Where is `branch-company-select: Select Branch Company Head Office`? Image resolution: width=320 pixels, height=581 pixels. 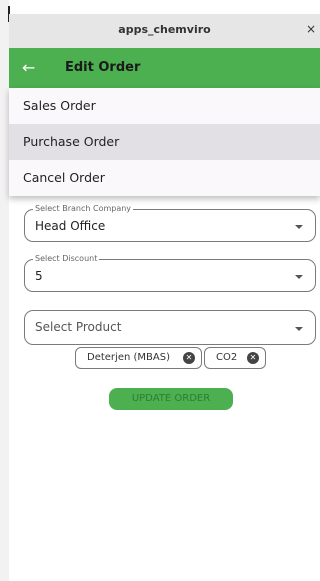 branch-company-select: Select Branch Company Head Office is located at coordinates (170, 223).